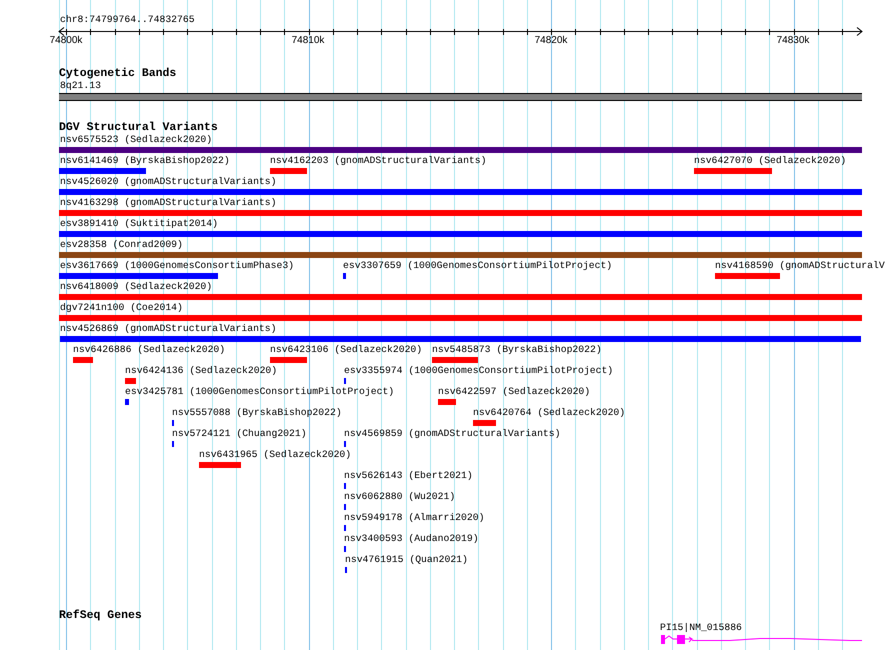  What do you see at coordinates (201, 370) in the screenshot?
I see `variant-label: nsv6424136 (Sedlazeck2020)` at bounding box center [201, 370].